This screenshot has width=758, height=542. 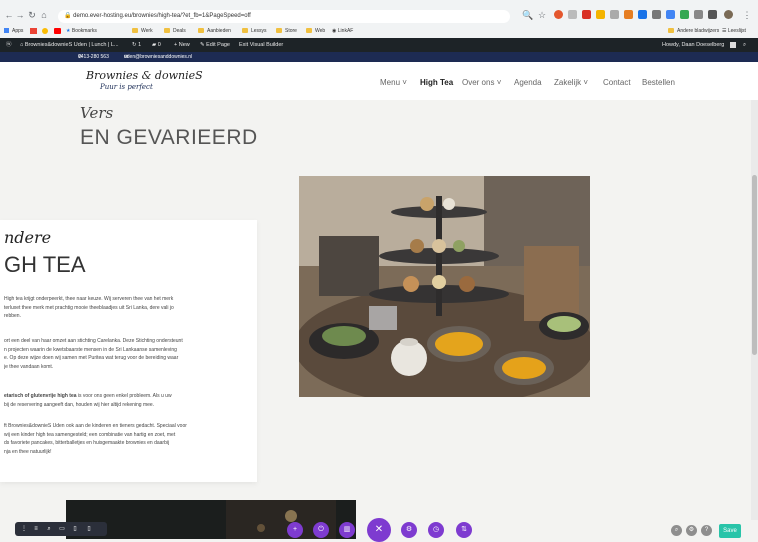 I want to click on card-paragraph-3-bold: etarisch of glutenvrije high tea, so click(x=40, y=396).